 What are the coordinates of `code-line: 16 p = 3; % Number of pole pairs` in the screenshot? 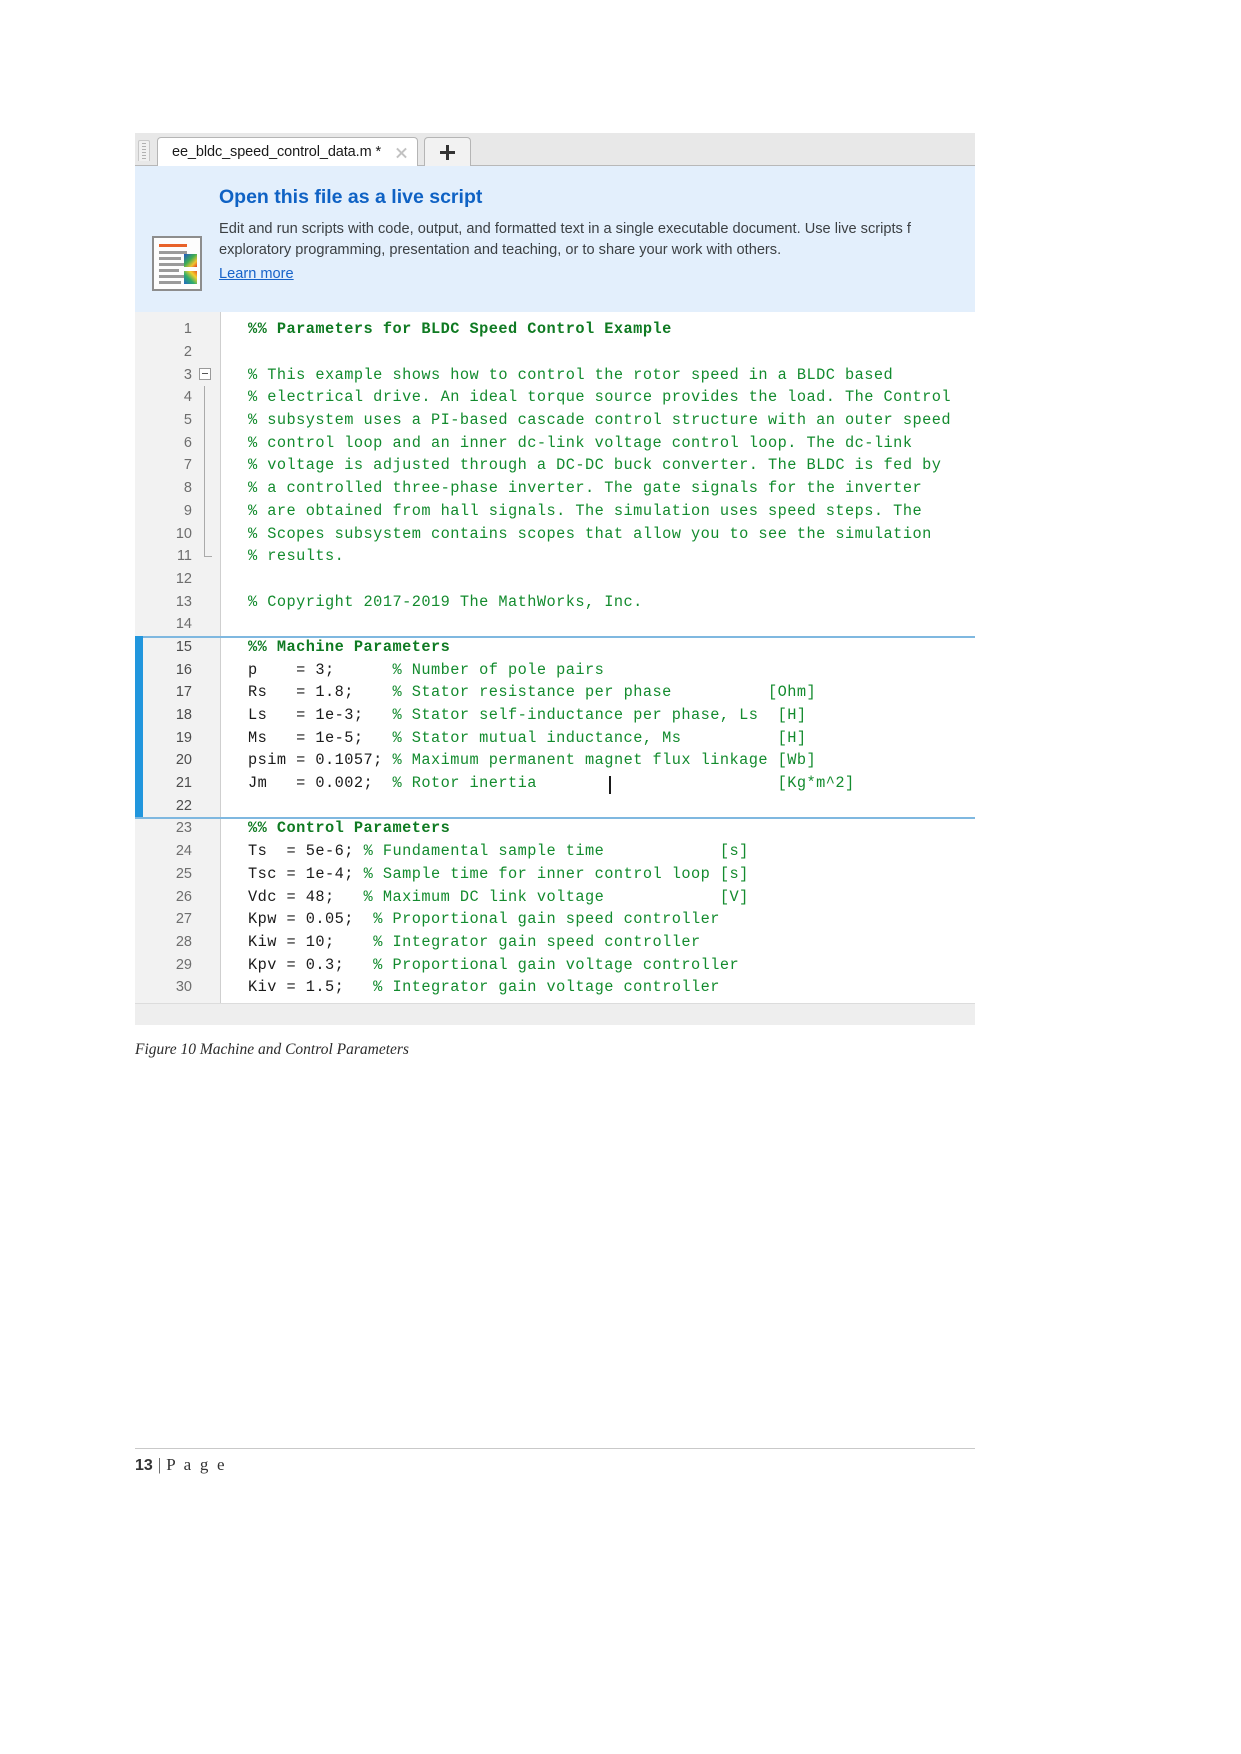 It's located at (555, 669).